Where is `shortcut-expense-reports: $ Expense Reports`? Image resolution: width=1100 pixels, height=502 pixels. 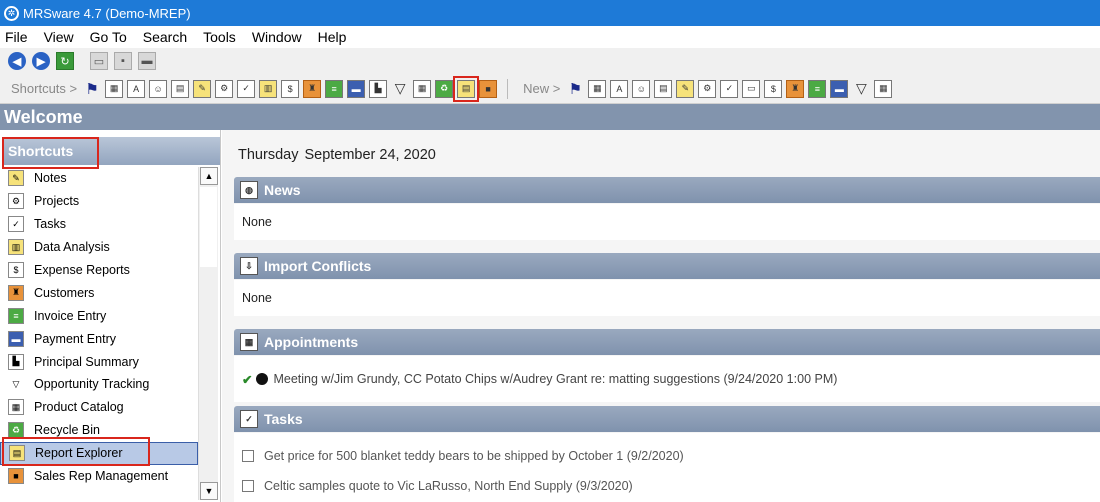
shortcut-expense-reports: $ Expense Reports is located at coordinates (99, 270).